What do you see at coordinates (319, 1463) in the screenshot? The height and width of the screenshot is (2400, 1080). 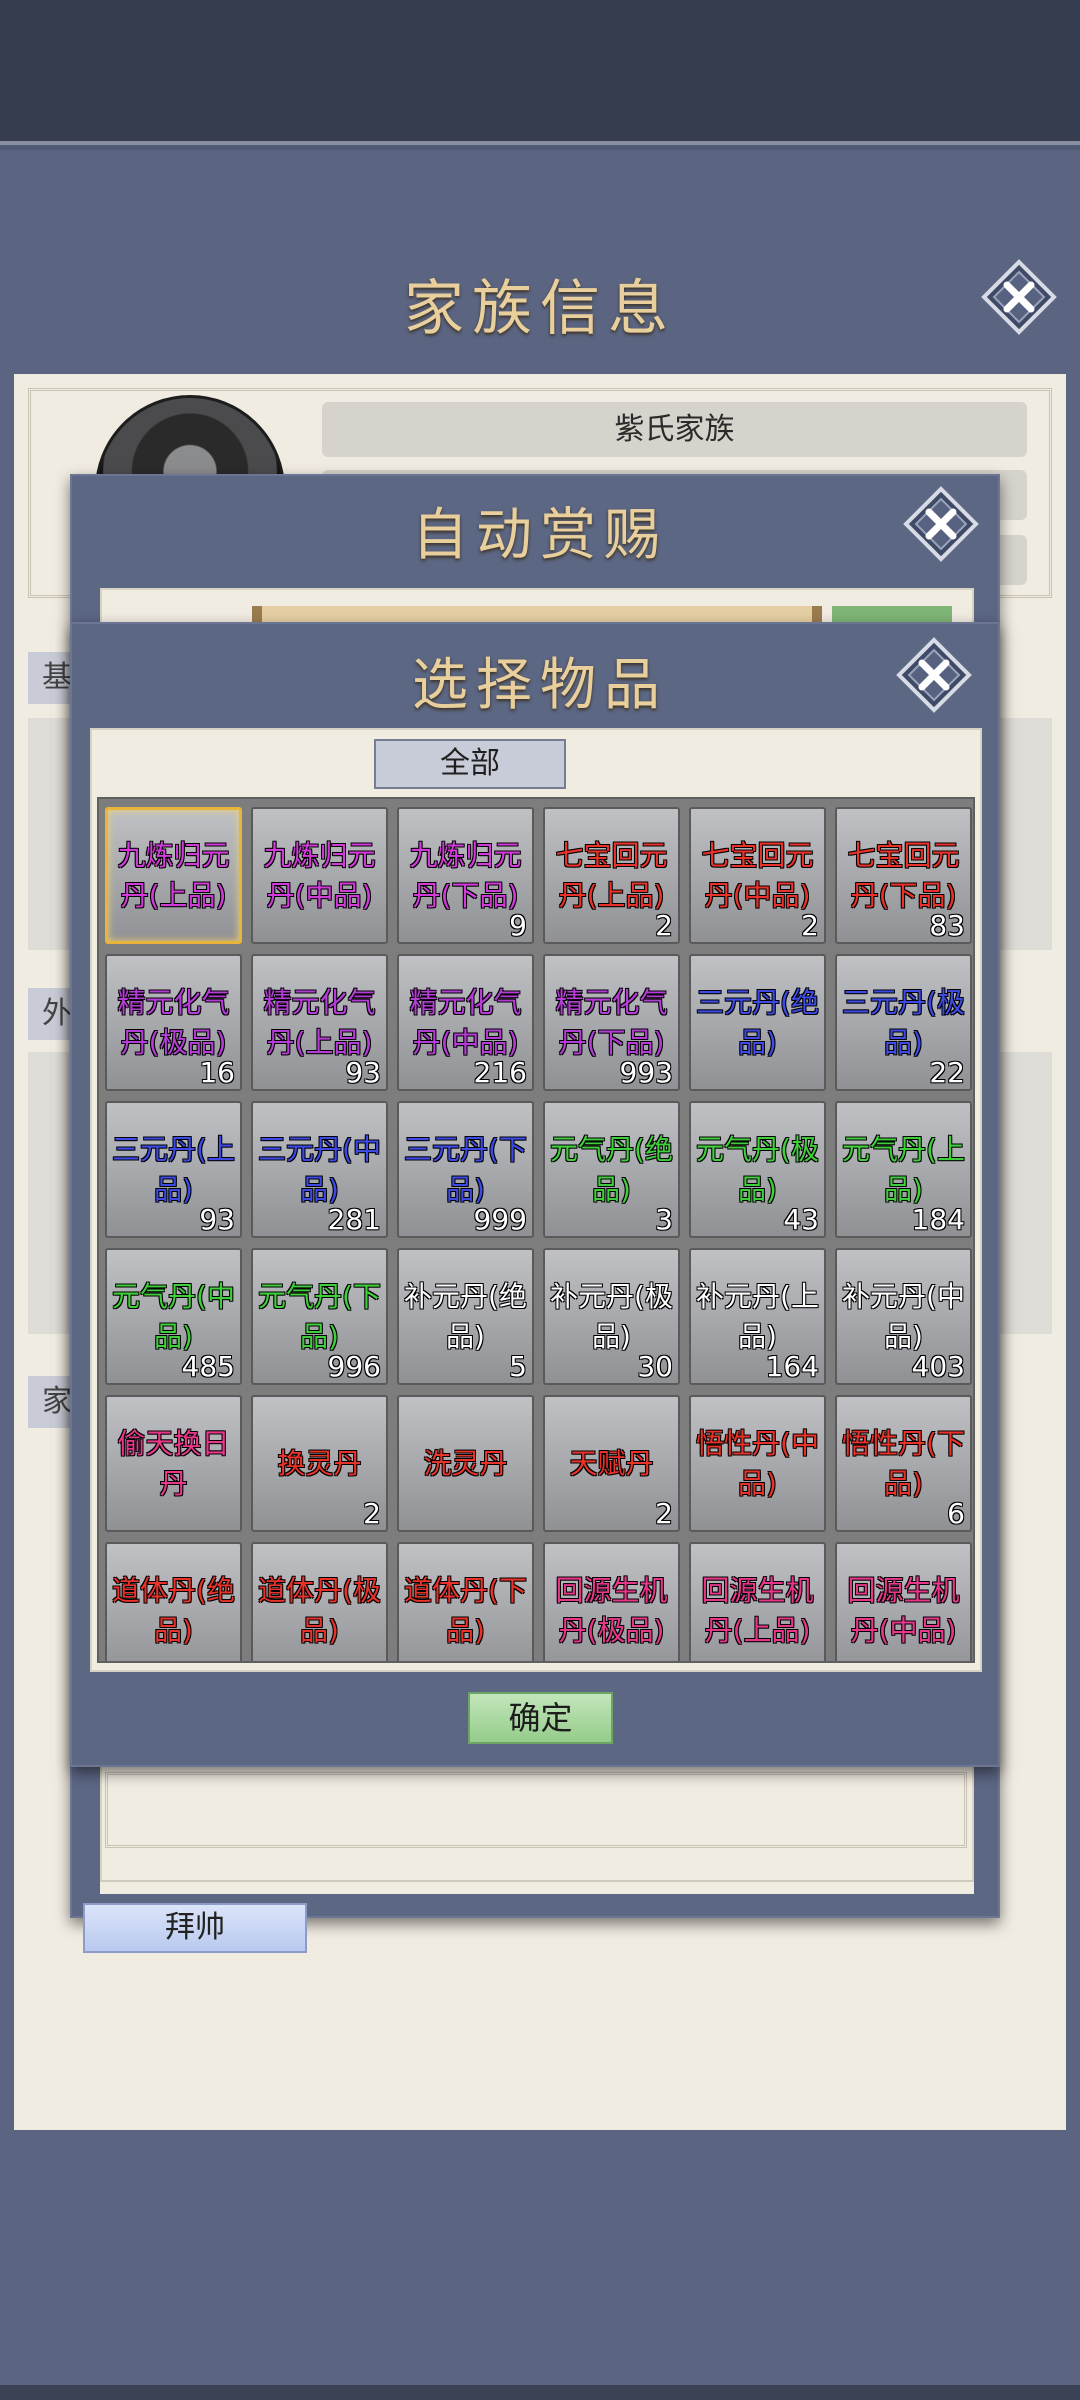 I see `item-slot: 换灵丹 2` at bounding box center [319, 1463].